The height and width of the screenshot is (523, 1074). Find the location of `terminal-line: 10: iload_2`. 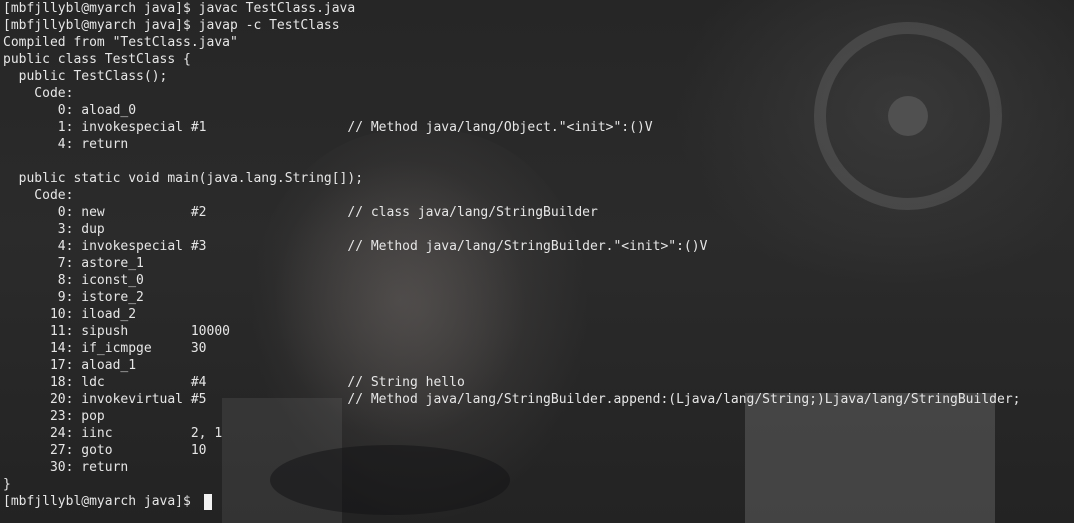

terminal-line: 10: iload_2 is located at coordinates (70, 314).